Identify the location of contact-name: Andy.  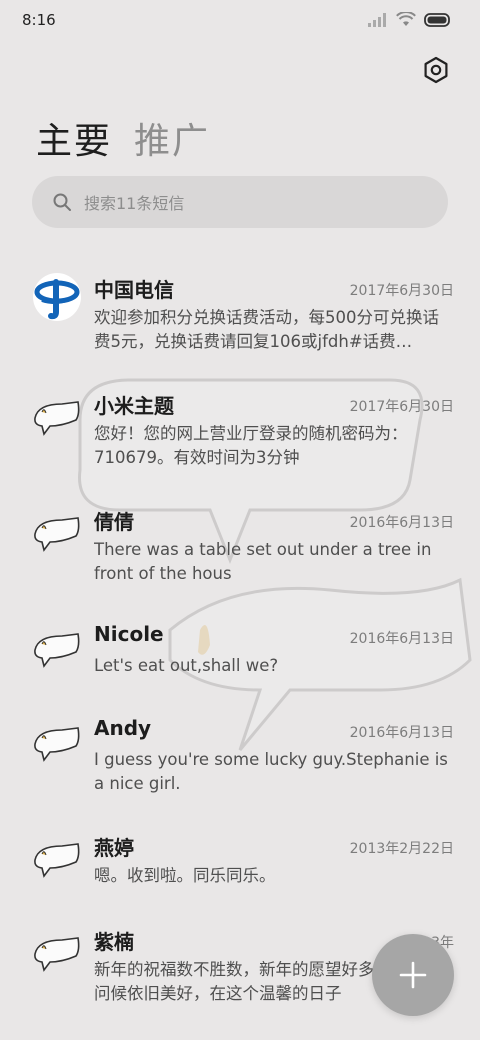
(123, 728).